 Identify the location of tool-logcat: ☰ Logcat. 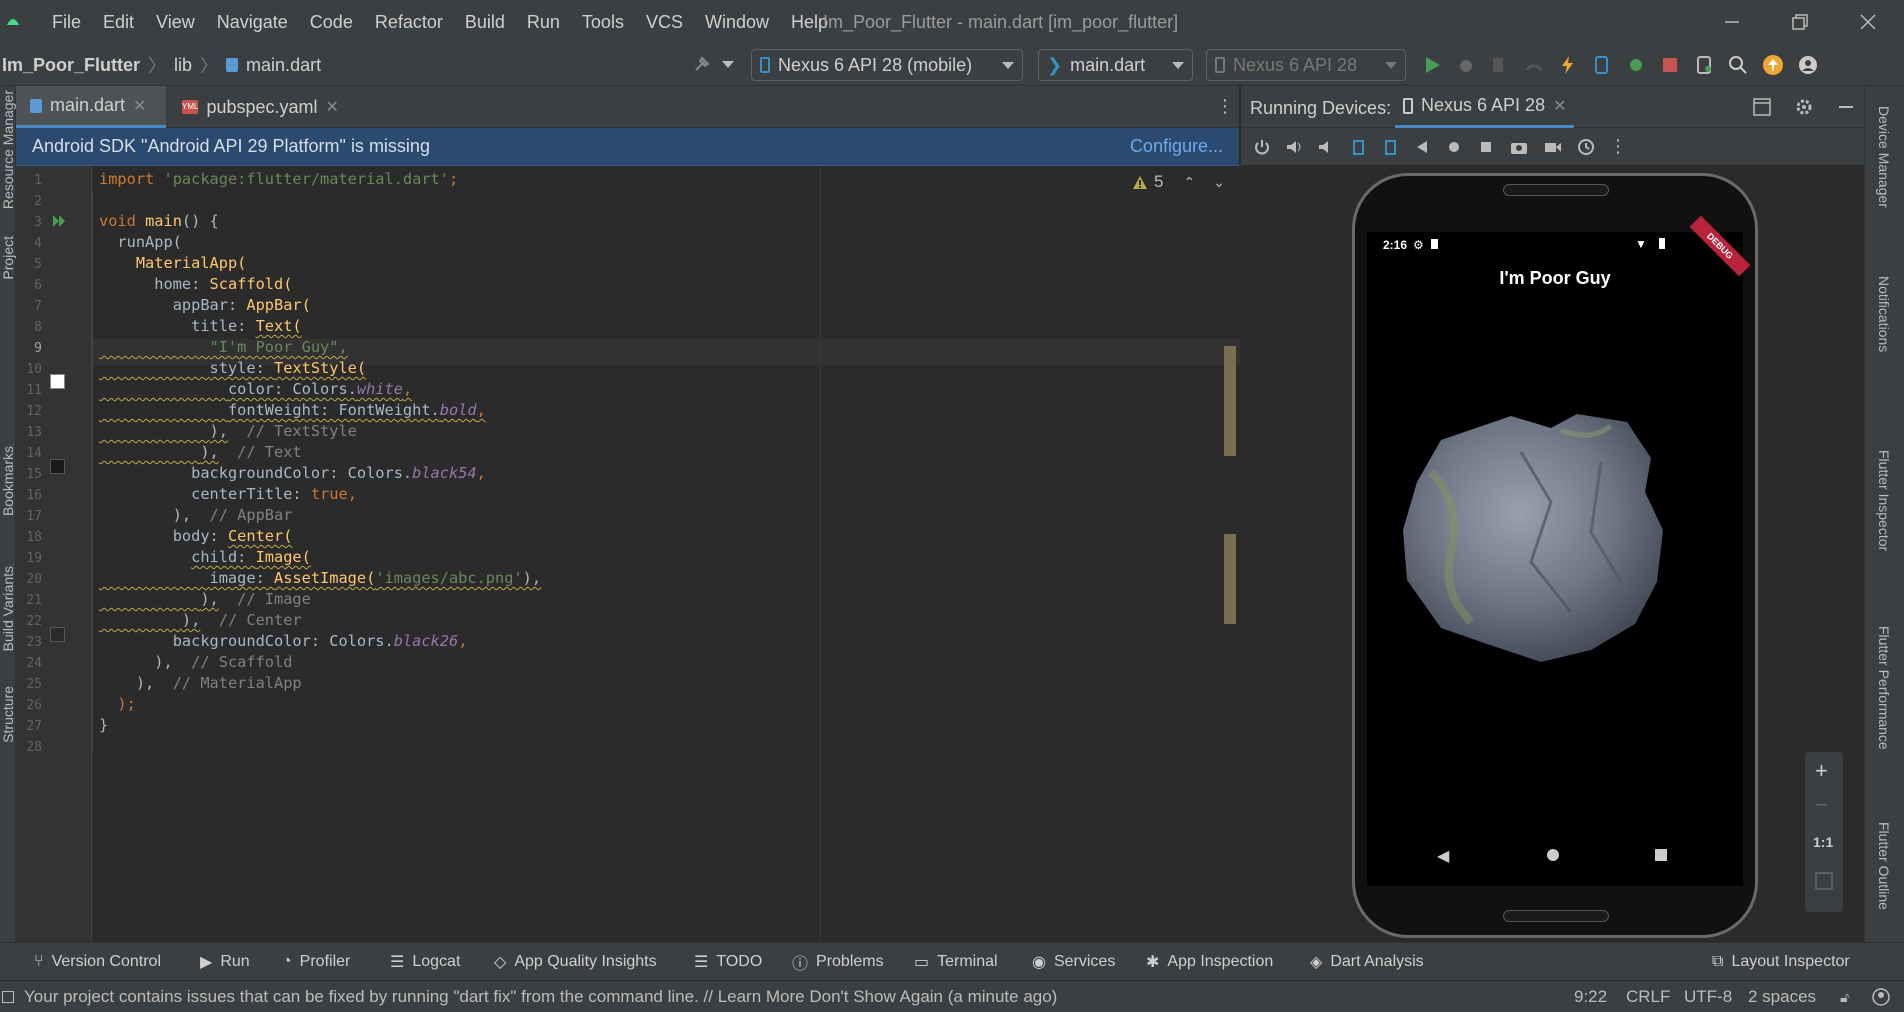
(425, 962).